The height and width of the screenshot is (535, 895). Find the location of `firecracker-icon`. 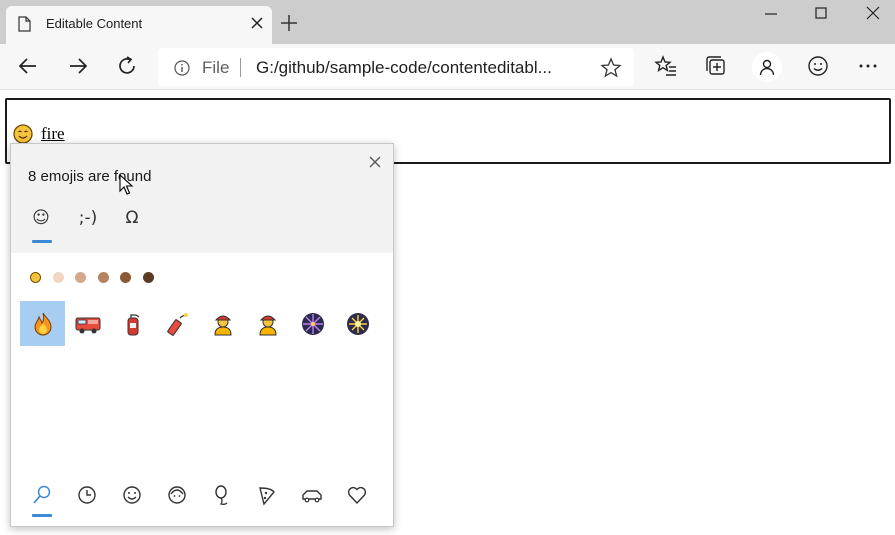

firecracker-icon is located at coordinates (177, 324).